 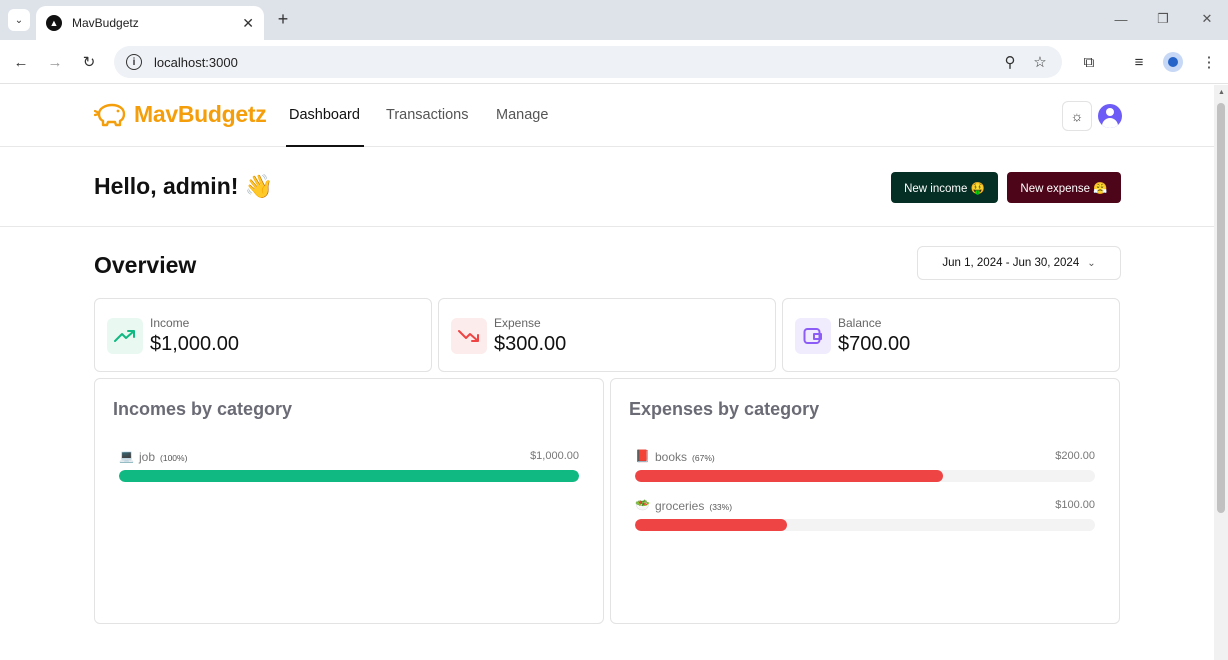 What do you see at coordinates (1089, 62) in the screenshot?
I see `extensions-puzzle-icon: ⧉` at bounding box center [1089, 62].